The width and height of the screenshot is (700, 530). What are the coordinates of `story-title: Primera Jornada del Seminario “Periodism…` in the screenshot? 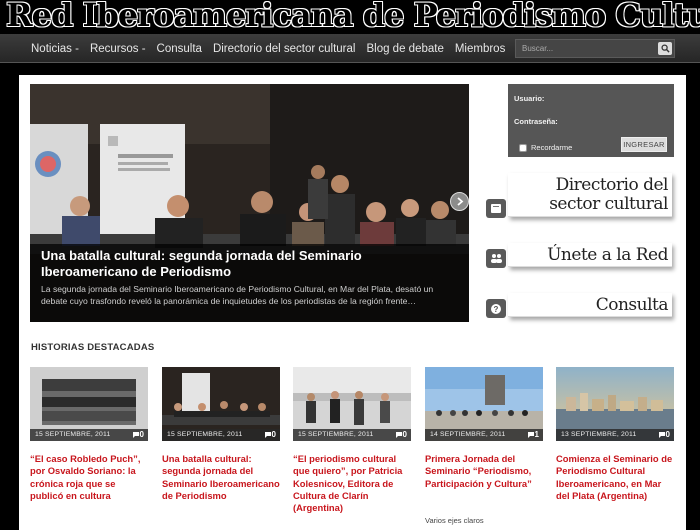 It's located at (484, 471).